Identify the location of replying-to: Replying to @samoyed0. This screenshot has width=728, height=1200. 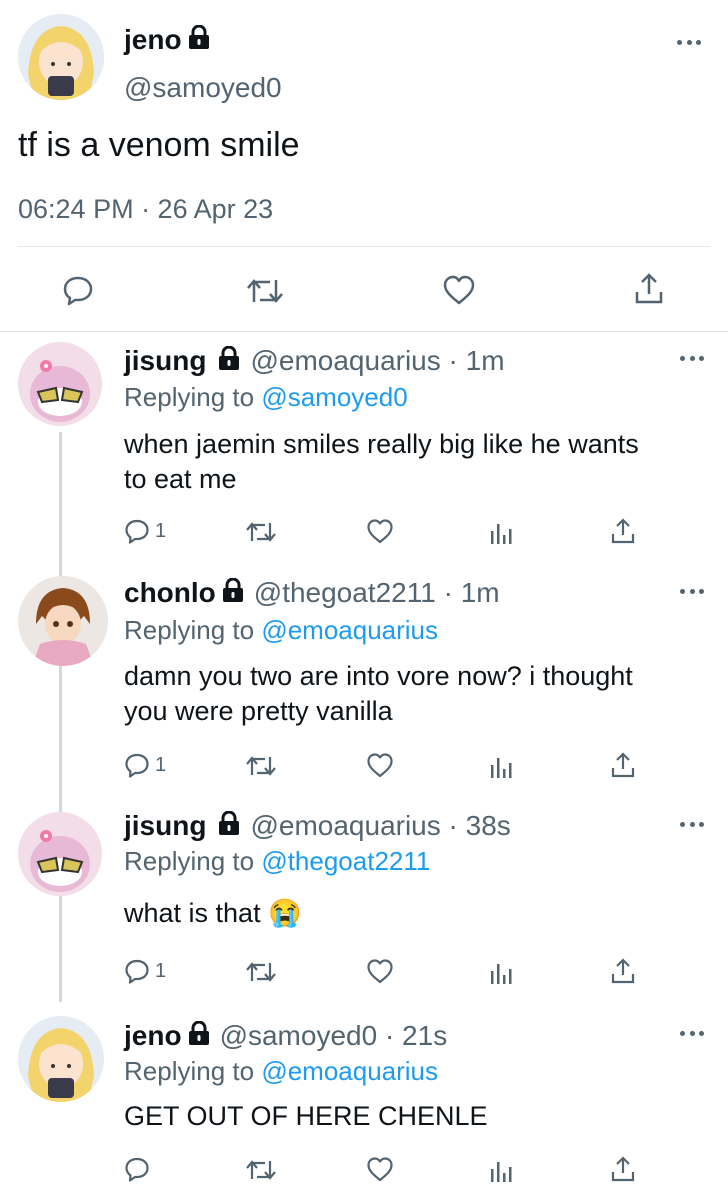
(266, 397).